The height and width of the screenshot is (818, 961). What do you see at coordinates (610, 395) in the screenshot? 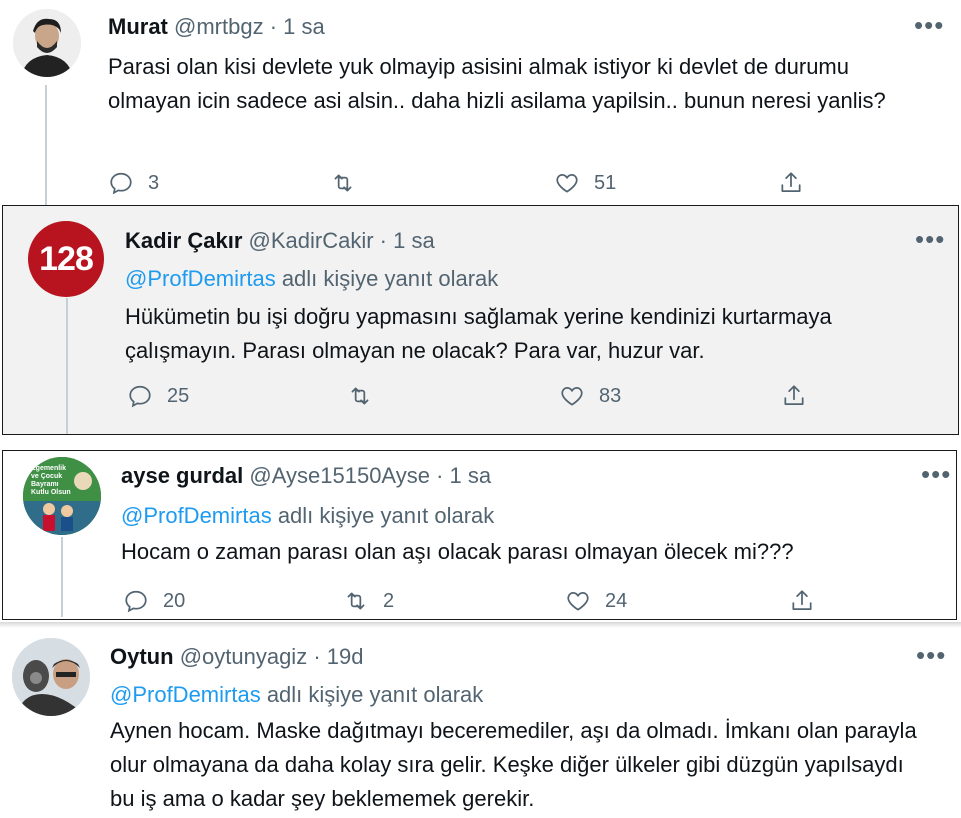
I see `like-count: 83` at bounding box center [610, 395].